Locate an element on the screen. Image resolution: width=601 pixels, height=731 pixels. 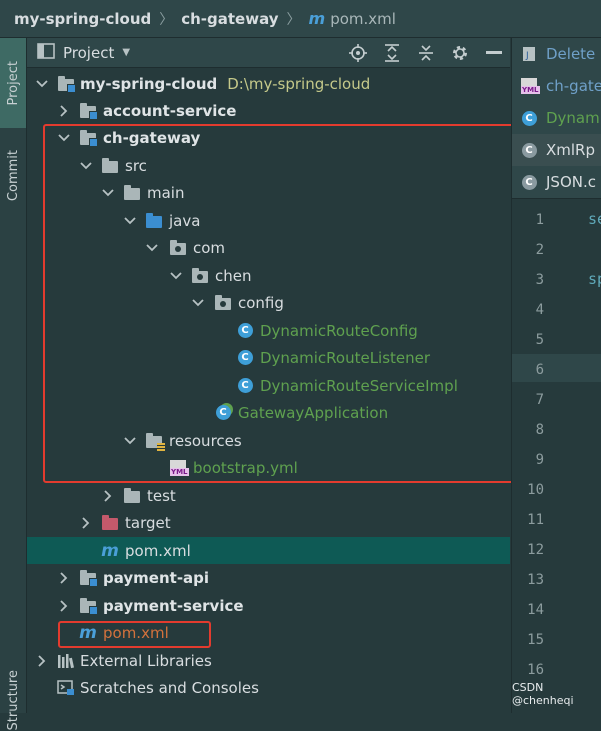
hide-icon is located at coordinates (494, 53).